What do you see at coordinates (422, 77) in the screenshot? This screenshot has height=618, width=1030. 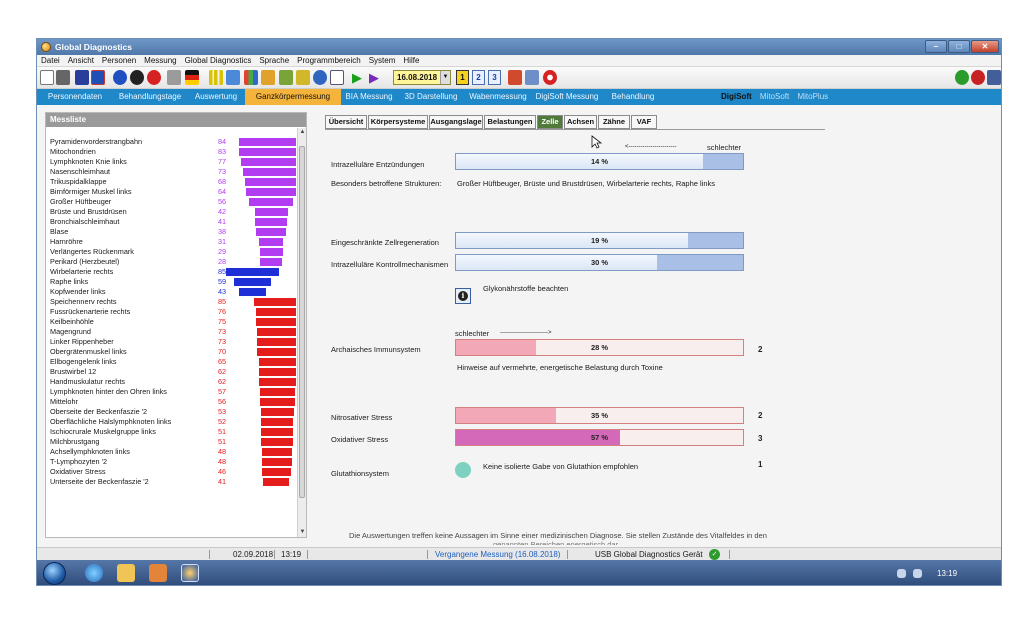 I see `measurement-date-select: 16.08.2018 ▼` at bounding box center [422, 77].